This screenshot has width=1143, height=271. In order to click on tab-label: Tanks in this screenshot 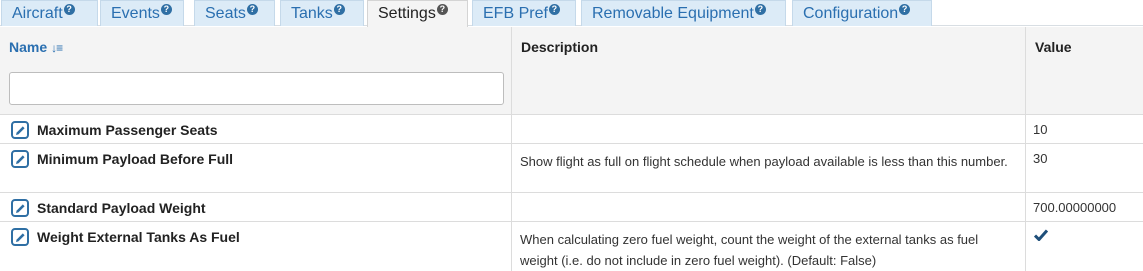, I will do `click(312, 13)`.